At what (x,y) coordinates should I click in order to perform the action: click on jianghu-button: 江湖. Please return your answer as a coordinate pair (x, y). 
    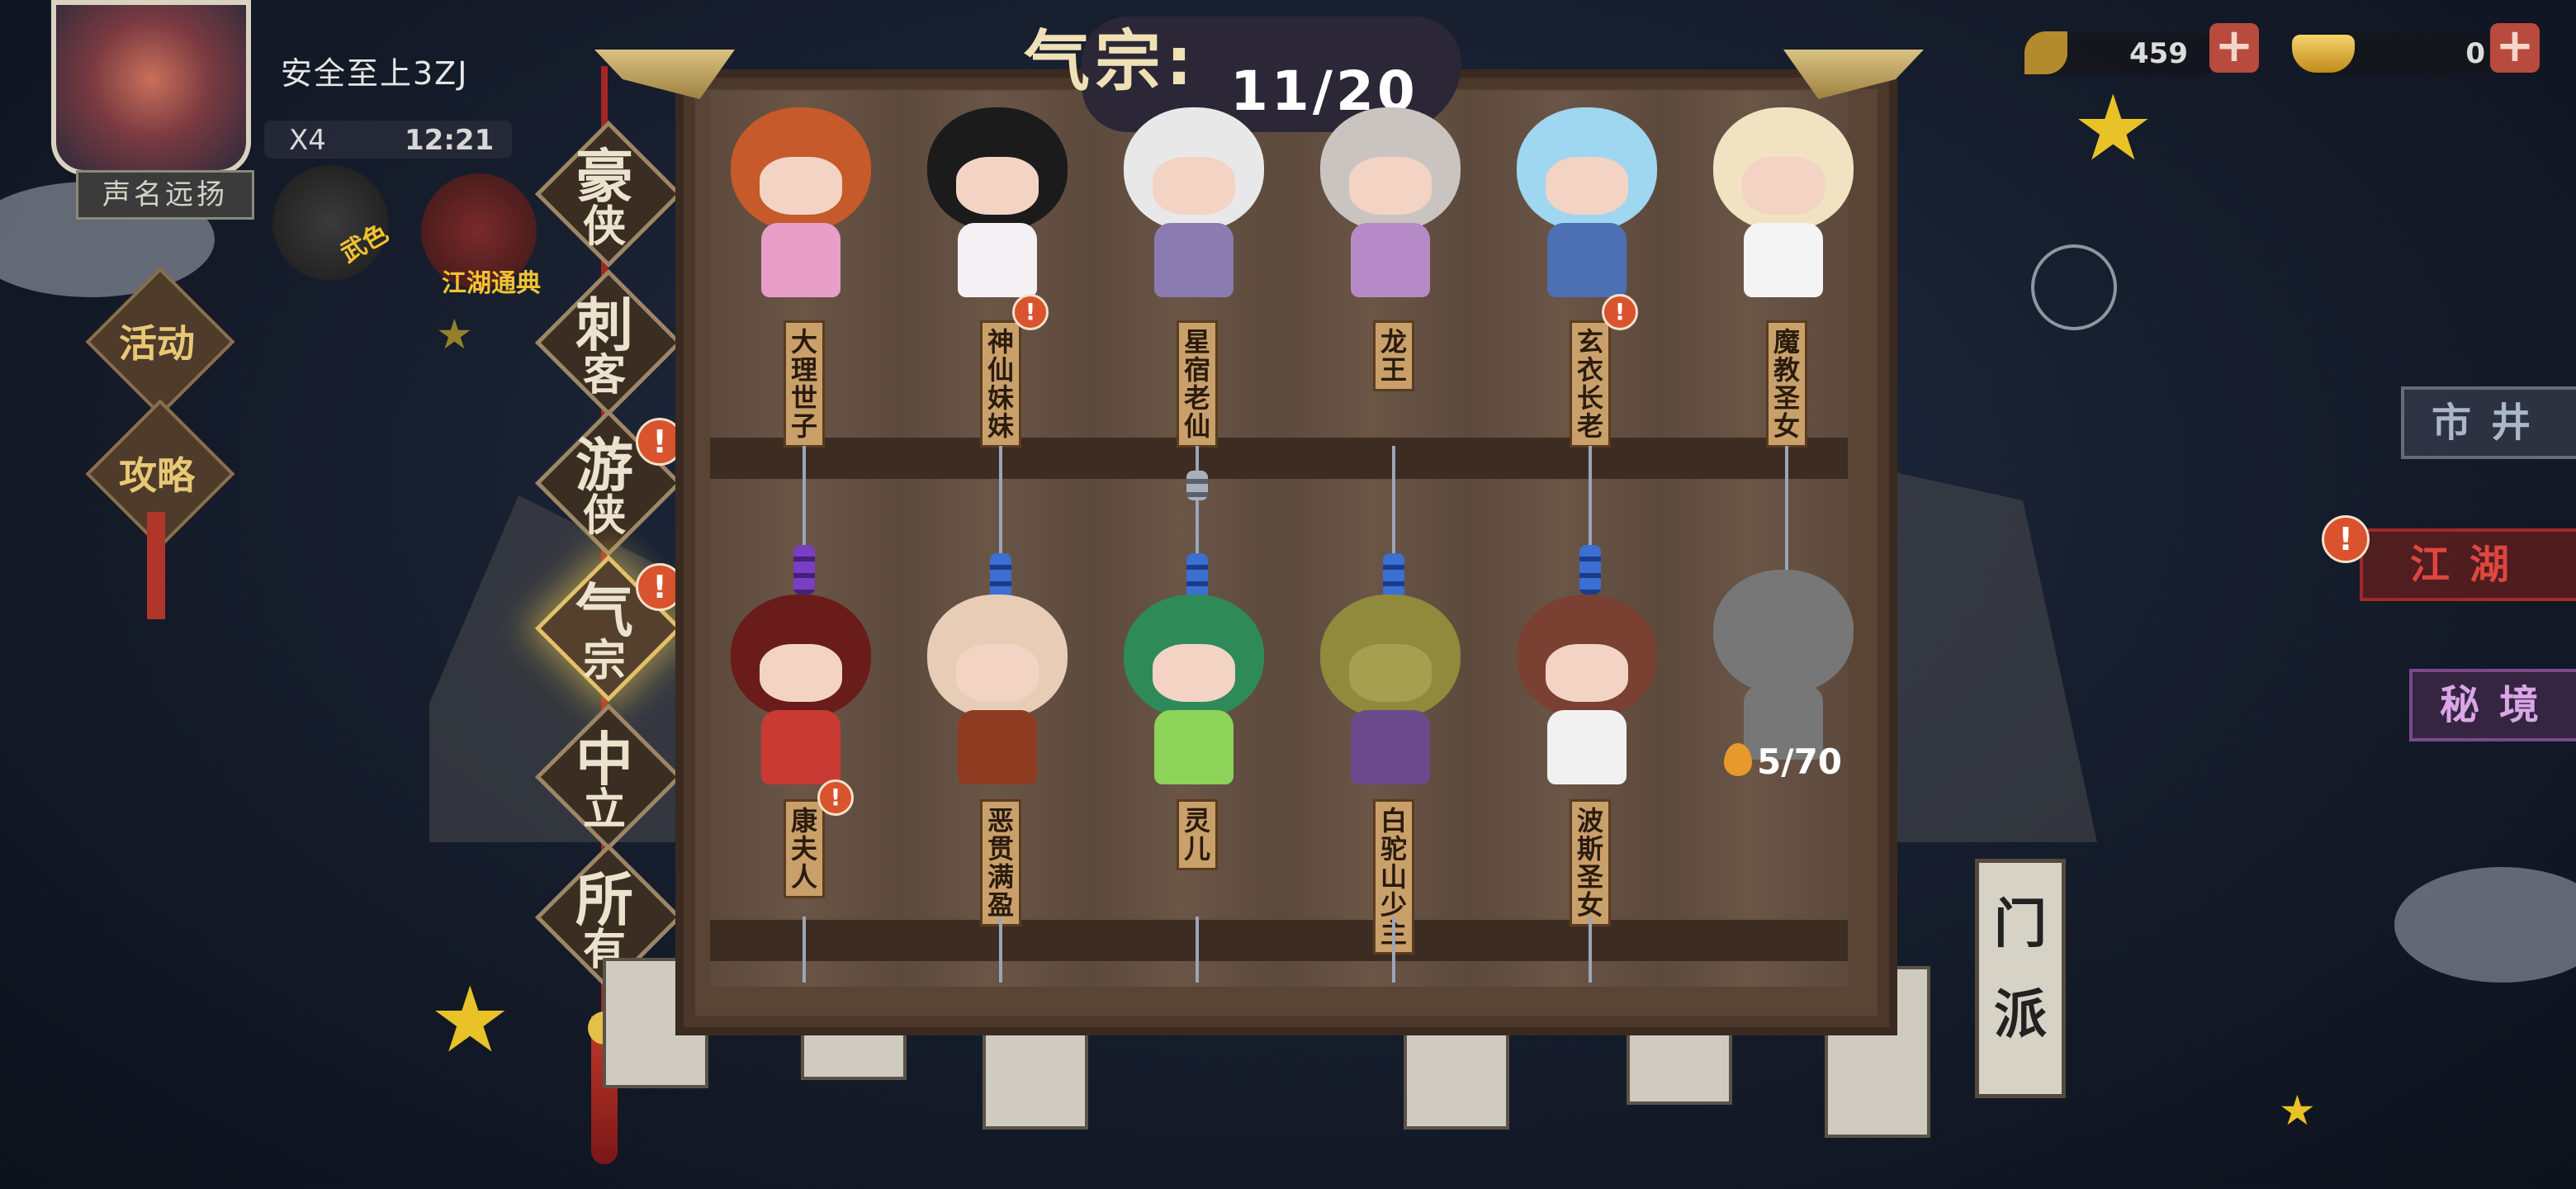
    Looking at the image, I should click on (2468, 564).